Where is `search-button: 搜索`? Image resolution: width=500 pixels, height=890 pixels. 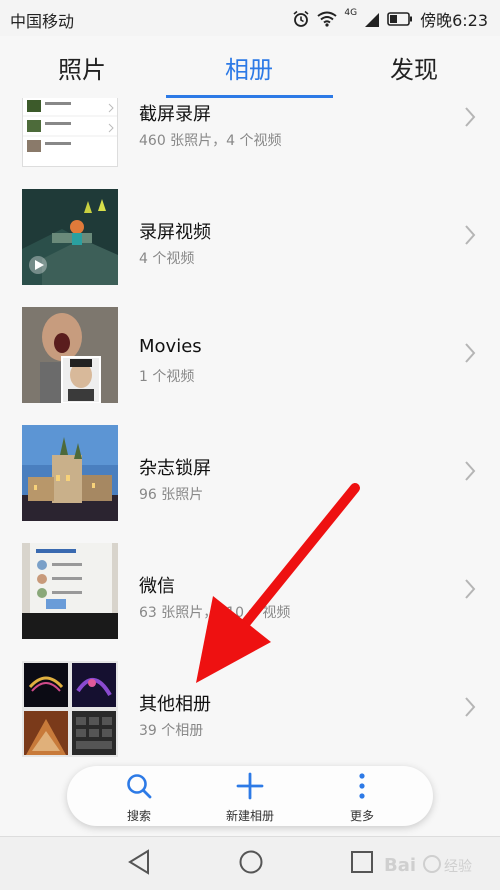 search-button: 搜索 is located at coordinates (139, 798).